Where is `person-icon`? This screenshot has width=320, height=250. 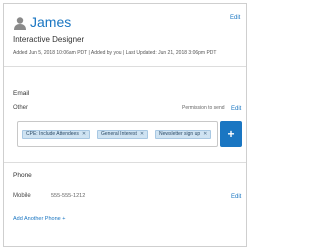 person-icon is located at coordinates (20, 23).